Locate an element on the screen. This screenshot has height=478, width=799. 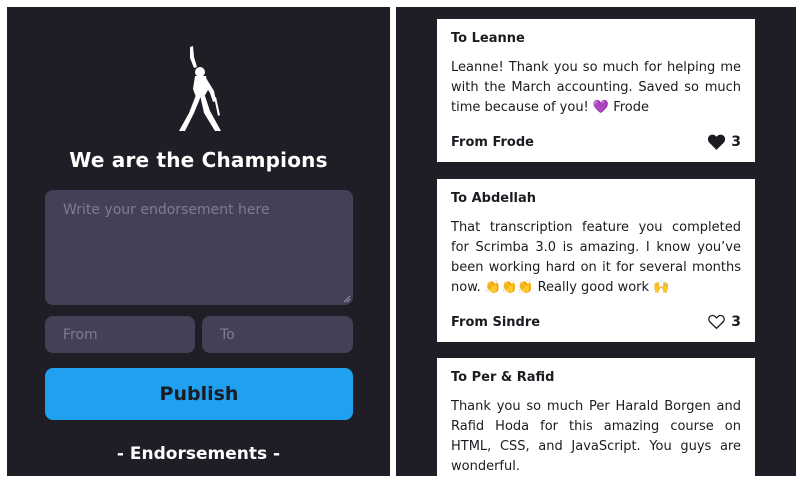
endorsement-sender: From Frode is located at coordinates (492, 142).